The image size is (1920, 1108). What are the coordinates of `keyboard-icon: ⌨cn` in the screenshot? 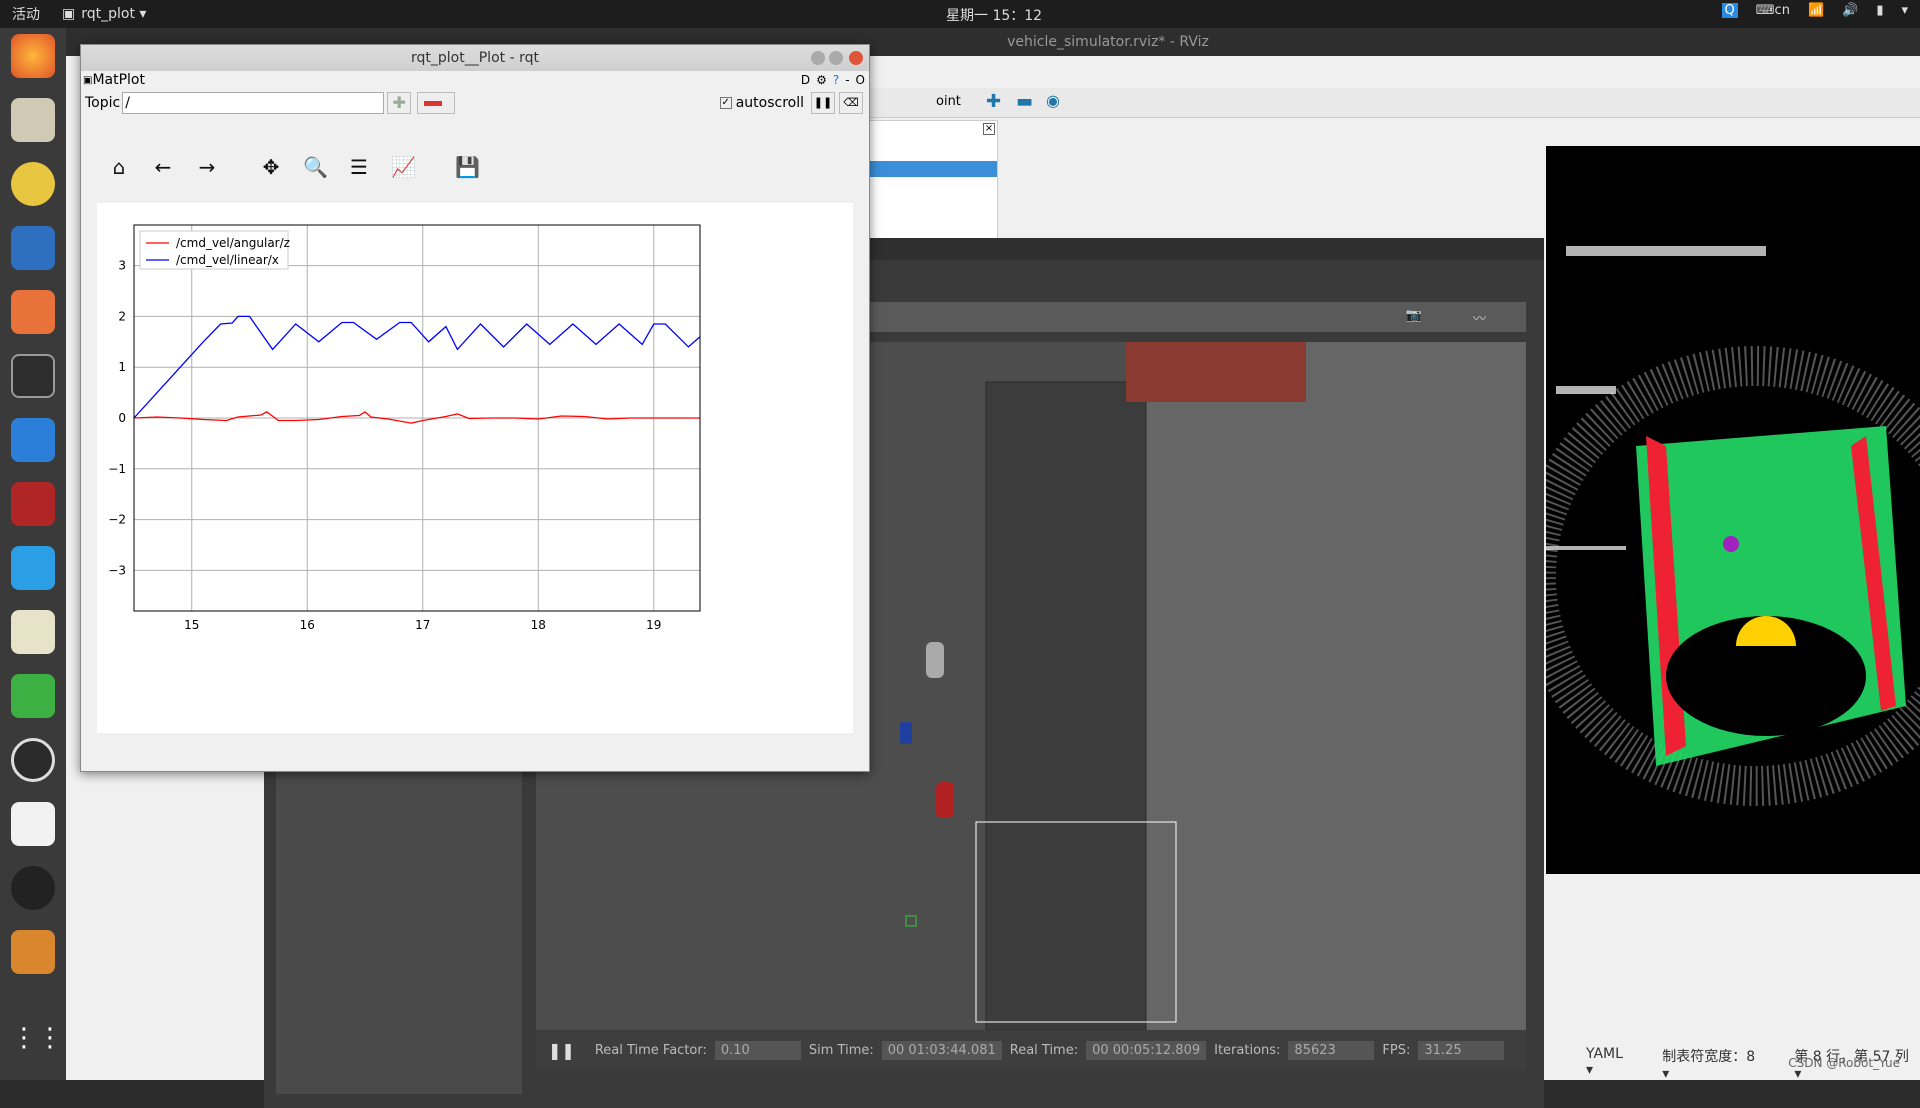 It's located at (1773, 10).